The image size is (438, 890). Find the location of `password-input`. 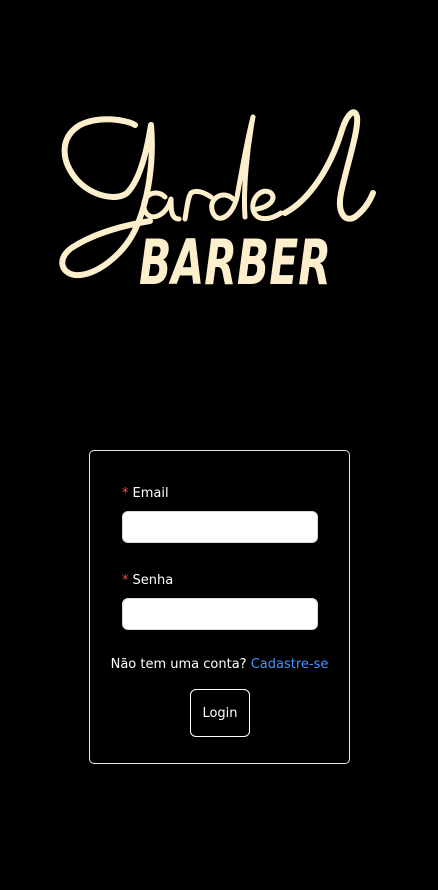

password-input is located at coordinates (220, 614).